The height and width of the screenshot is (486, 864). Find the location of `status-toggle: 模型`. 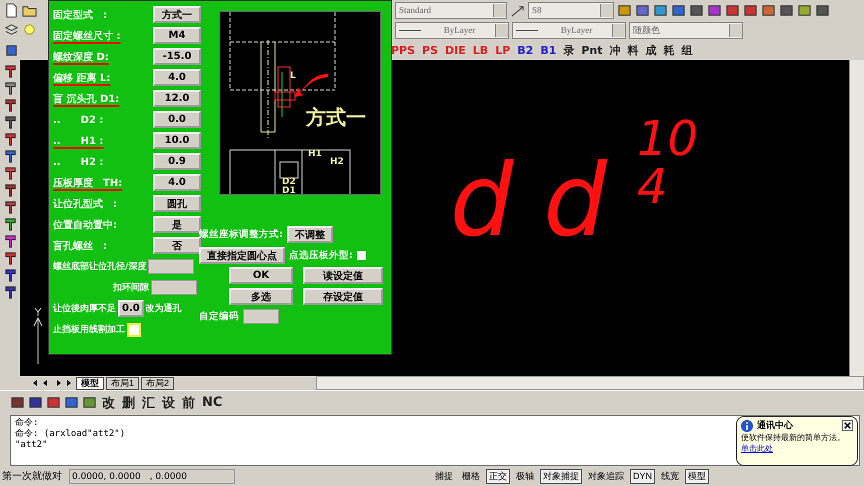

status-toggle: 模型 is located at coordinates (697, 476).